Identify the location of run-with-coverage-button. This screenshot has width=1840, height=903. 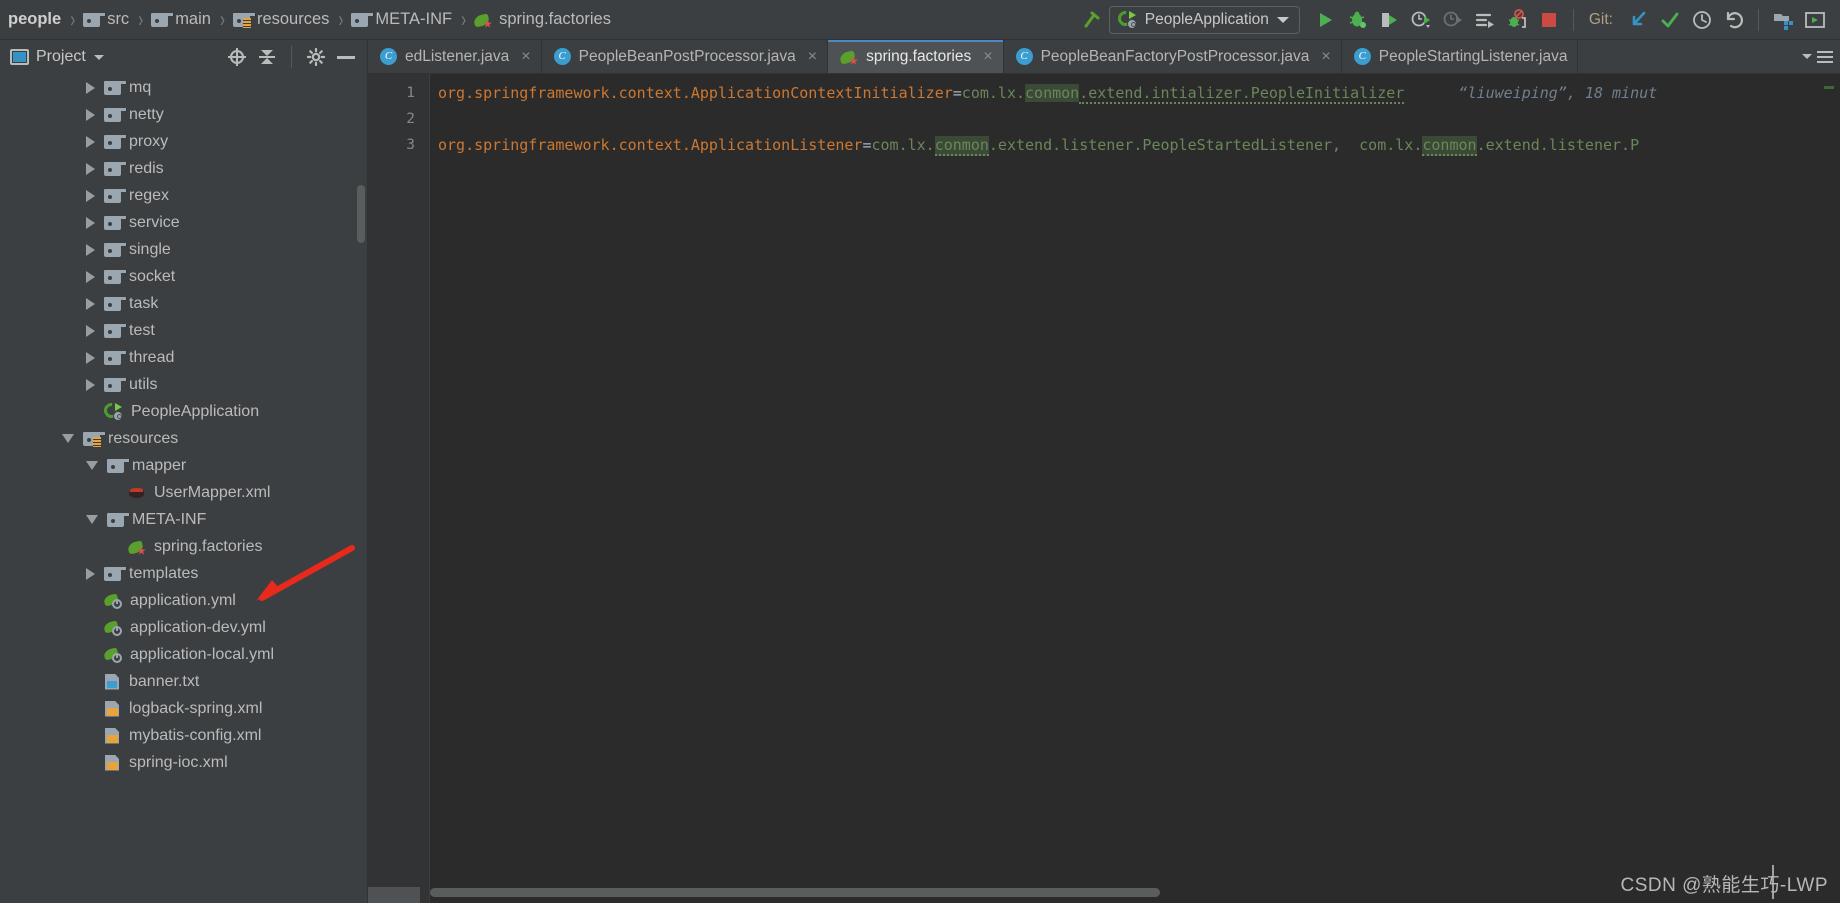
(1389, 20).